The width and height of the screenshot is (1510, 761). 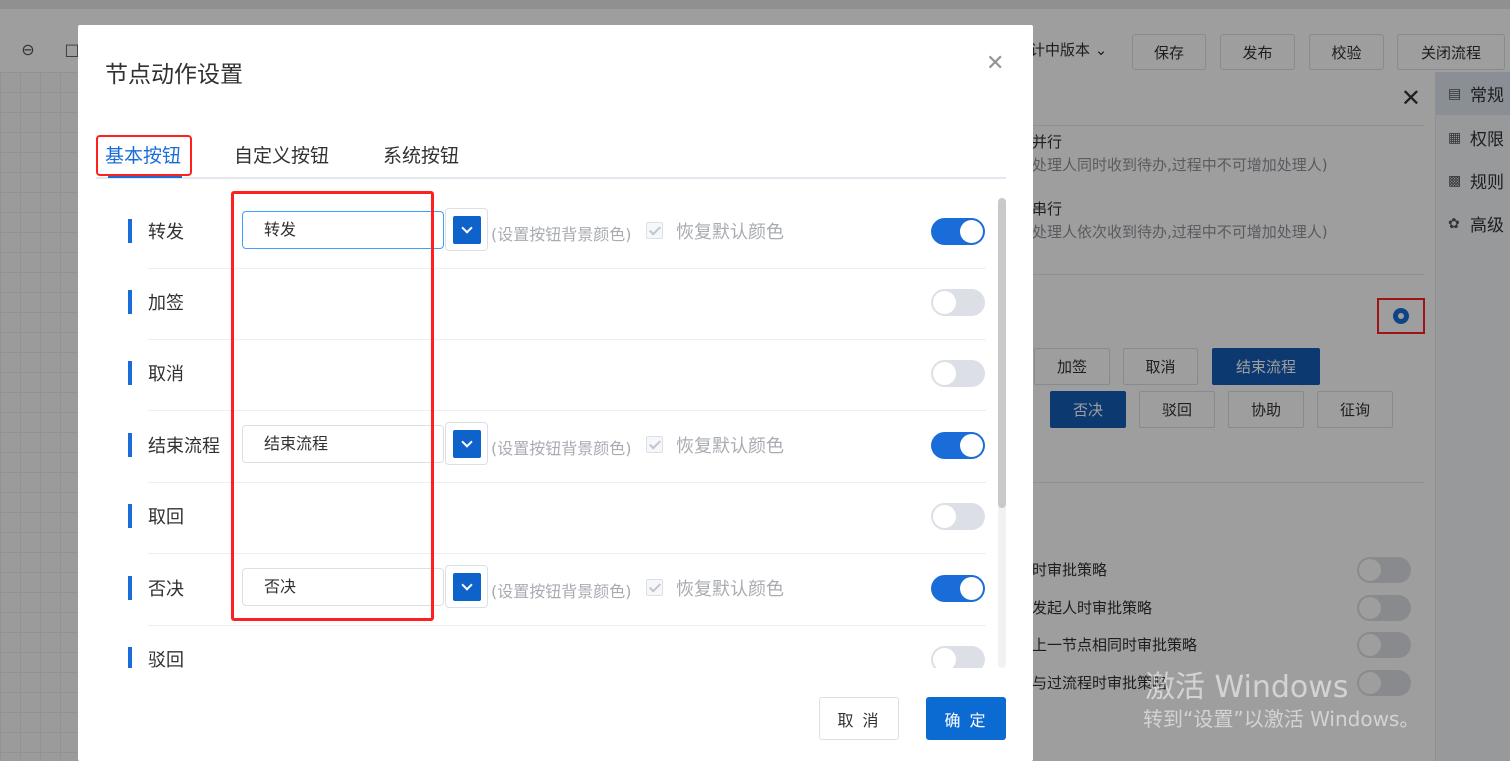 What do you see at coordinates (1002, 353) in the screenshot?
I see `scrollbar-thumb` at bounding box center [1002, 353].